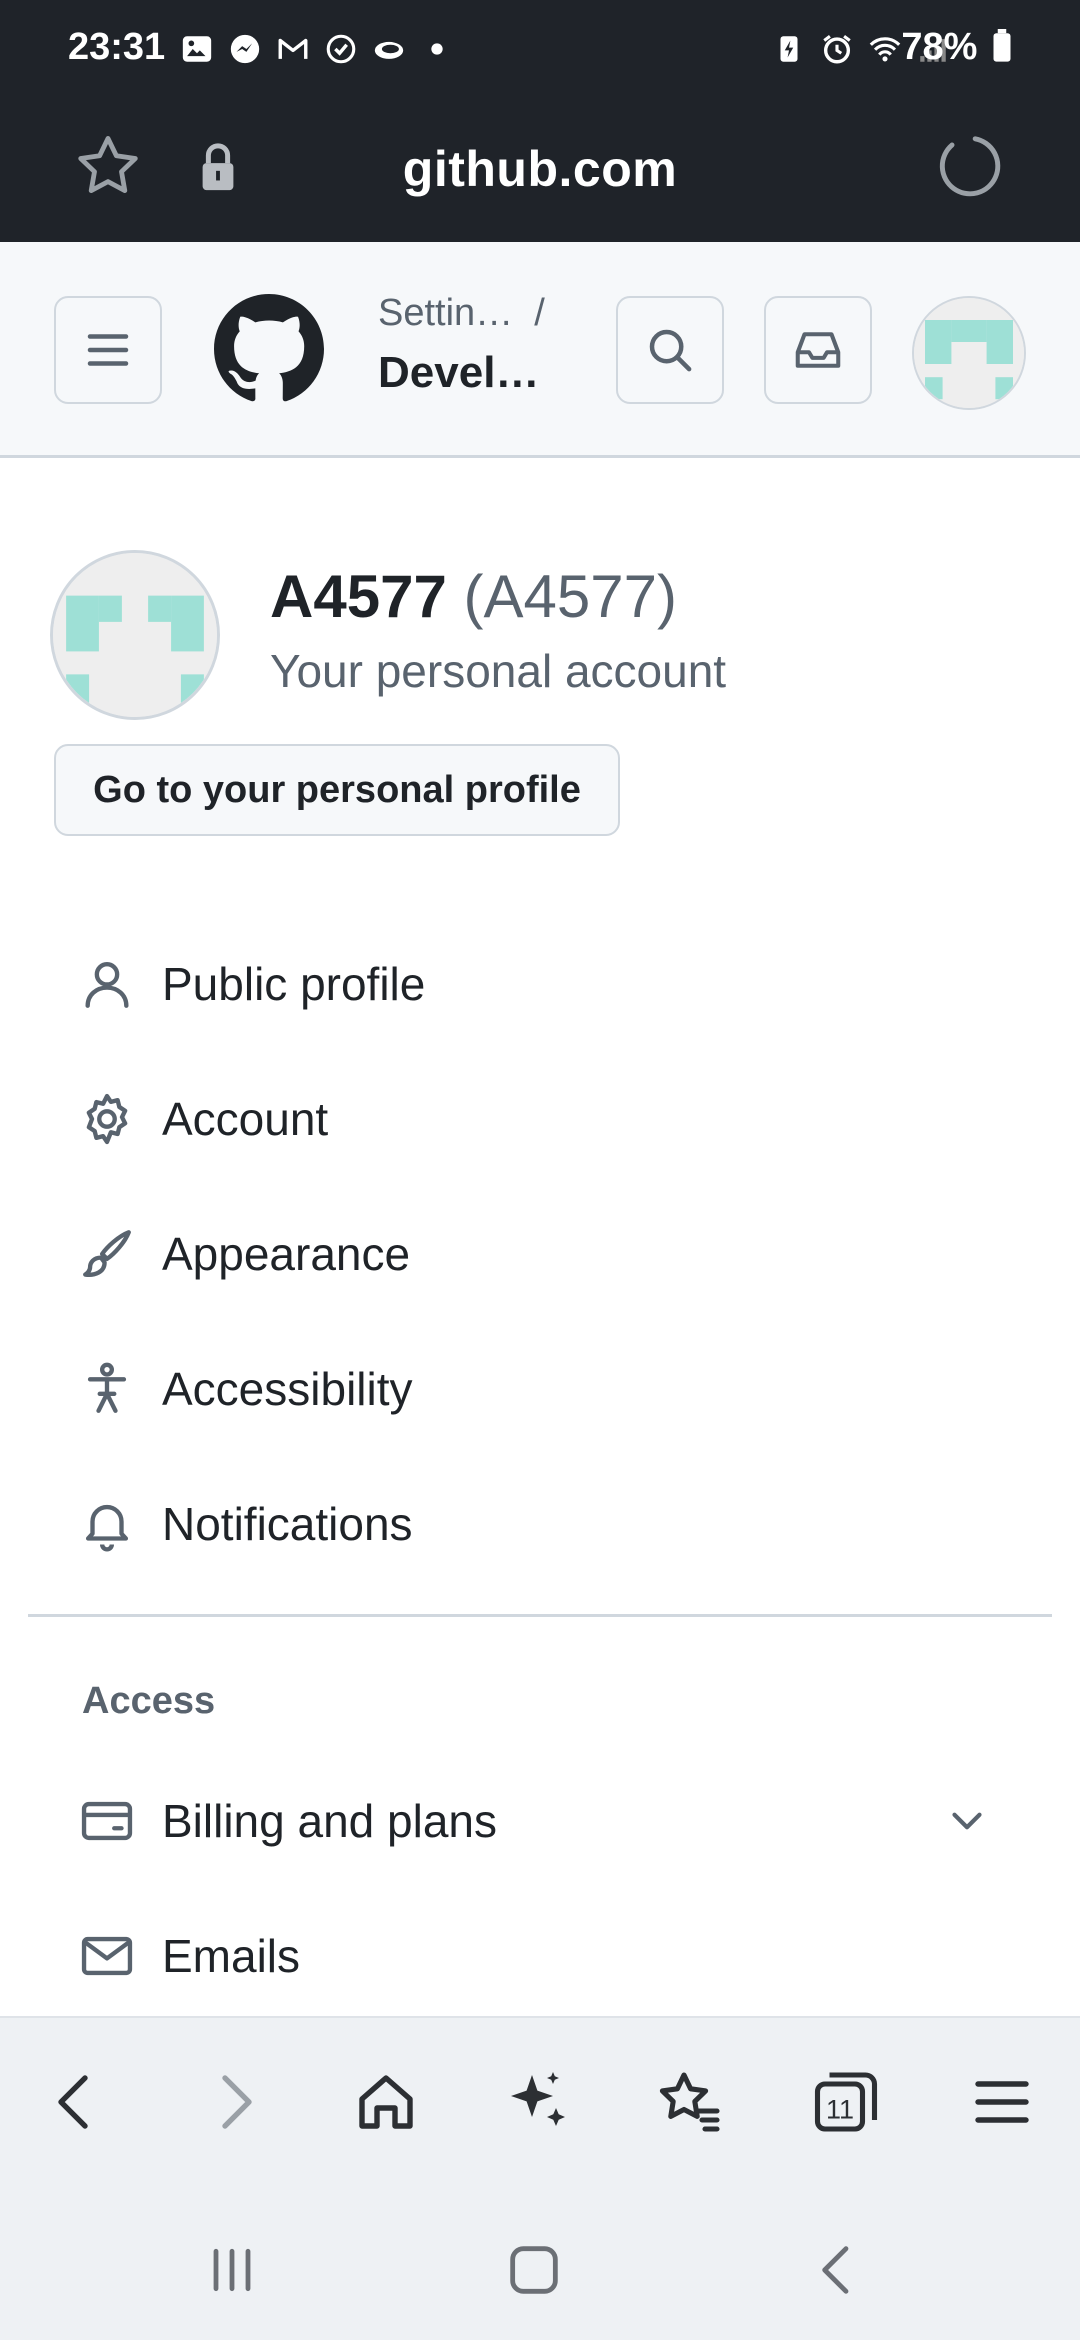 This screenshot has height=2340, width=1080. Describe the element at coordinates (107, 1389) in the screenshot. I see `accessibility-icon` at that location.